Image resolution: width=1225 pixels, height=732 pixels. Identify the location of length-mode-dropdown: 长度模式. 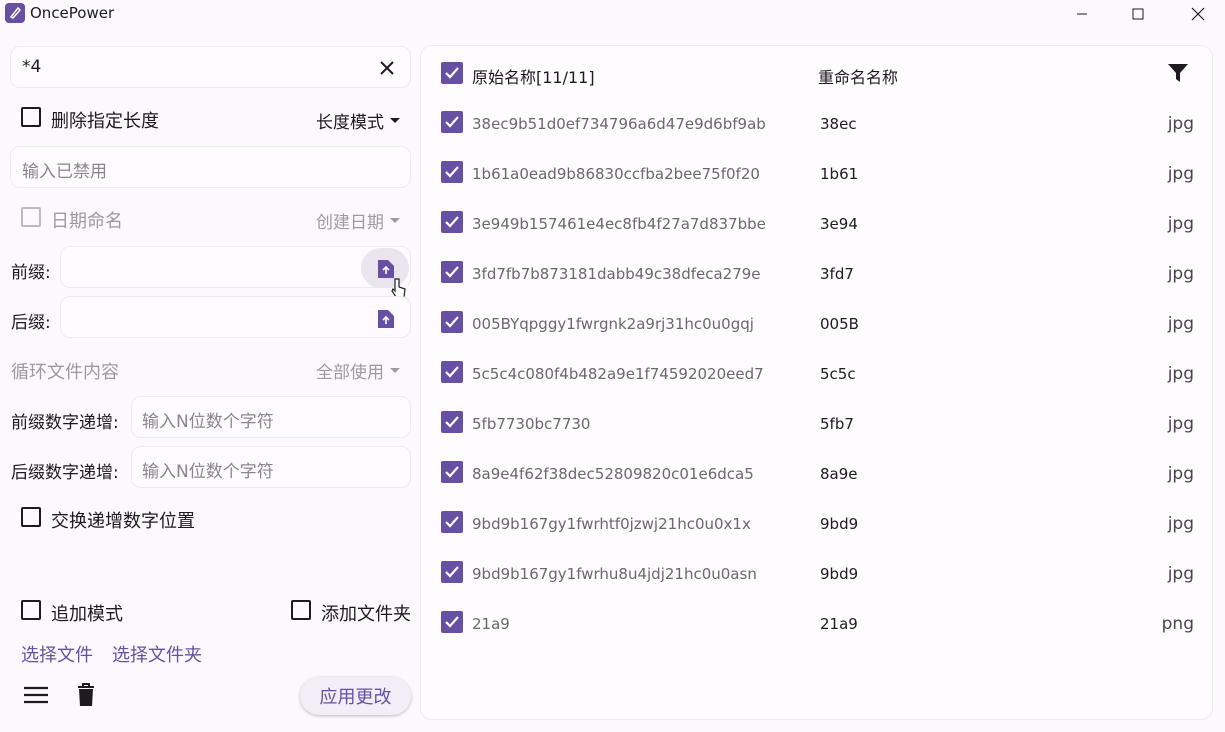
(358, 120).